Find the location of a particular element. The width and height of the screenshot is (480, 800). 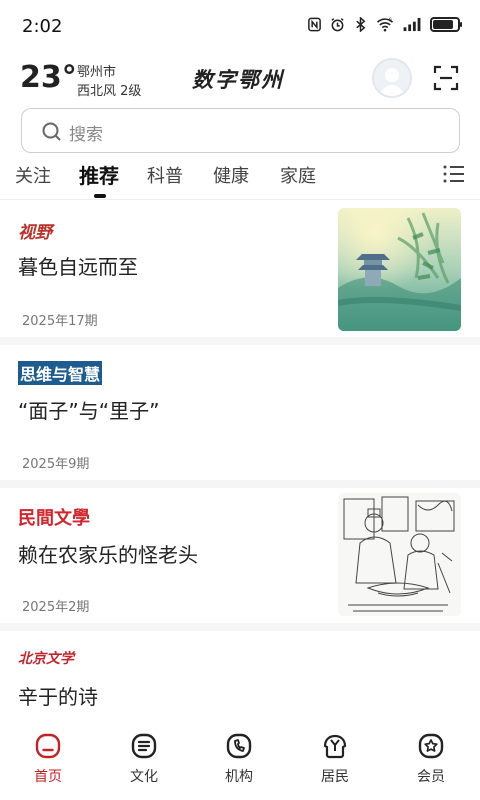

tab-science: 科普 is located at coordinates (165, 175).